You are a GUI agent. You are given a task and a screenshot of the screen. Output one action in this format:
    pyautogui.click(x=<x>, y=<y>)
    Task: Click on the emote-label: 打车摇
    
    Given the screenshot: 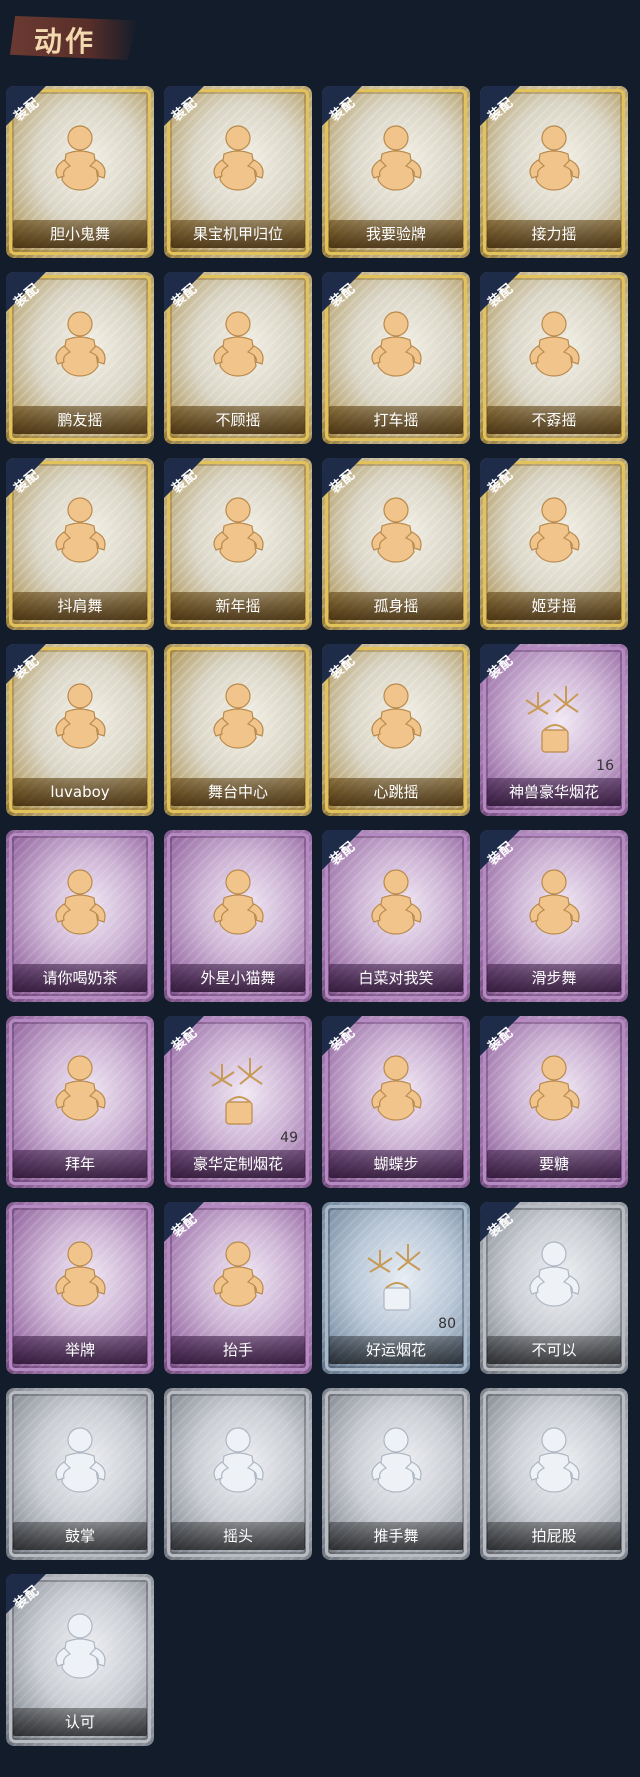 What is the action you would take?
    pyautogui.click(x=396, y=420)
    